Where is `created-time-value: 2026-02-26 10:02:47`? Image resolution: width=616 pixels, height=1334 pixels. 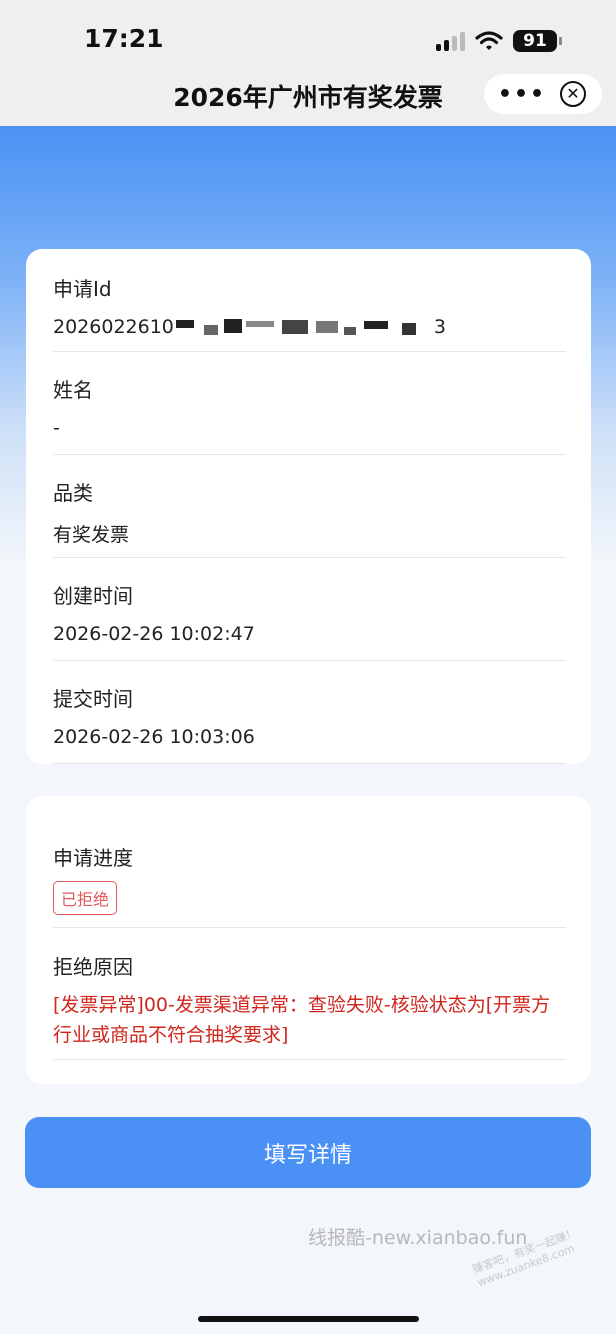
created-time-value: 2026-02-26 10:02:47 is located at coordinates (154, 634).